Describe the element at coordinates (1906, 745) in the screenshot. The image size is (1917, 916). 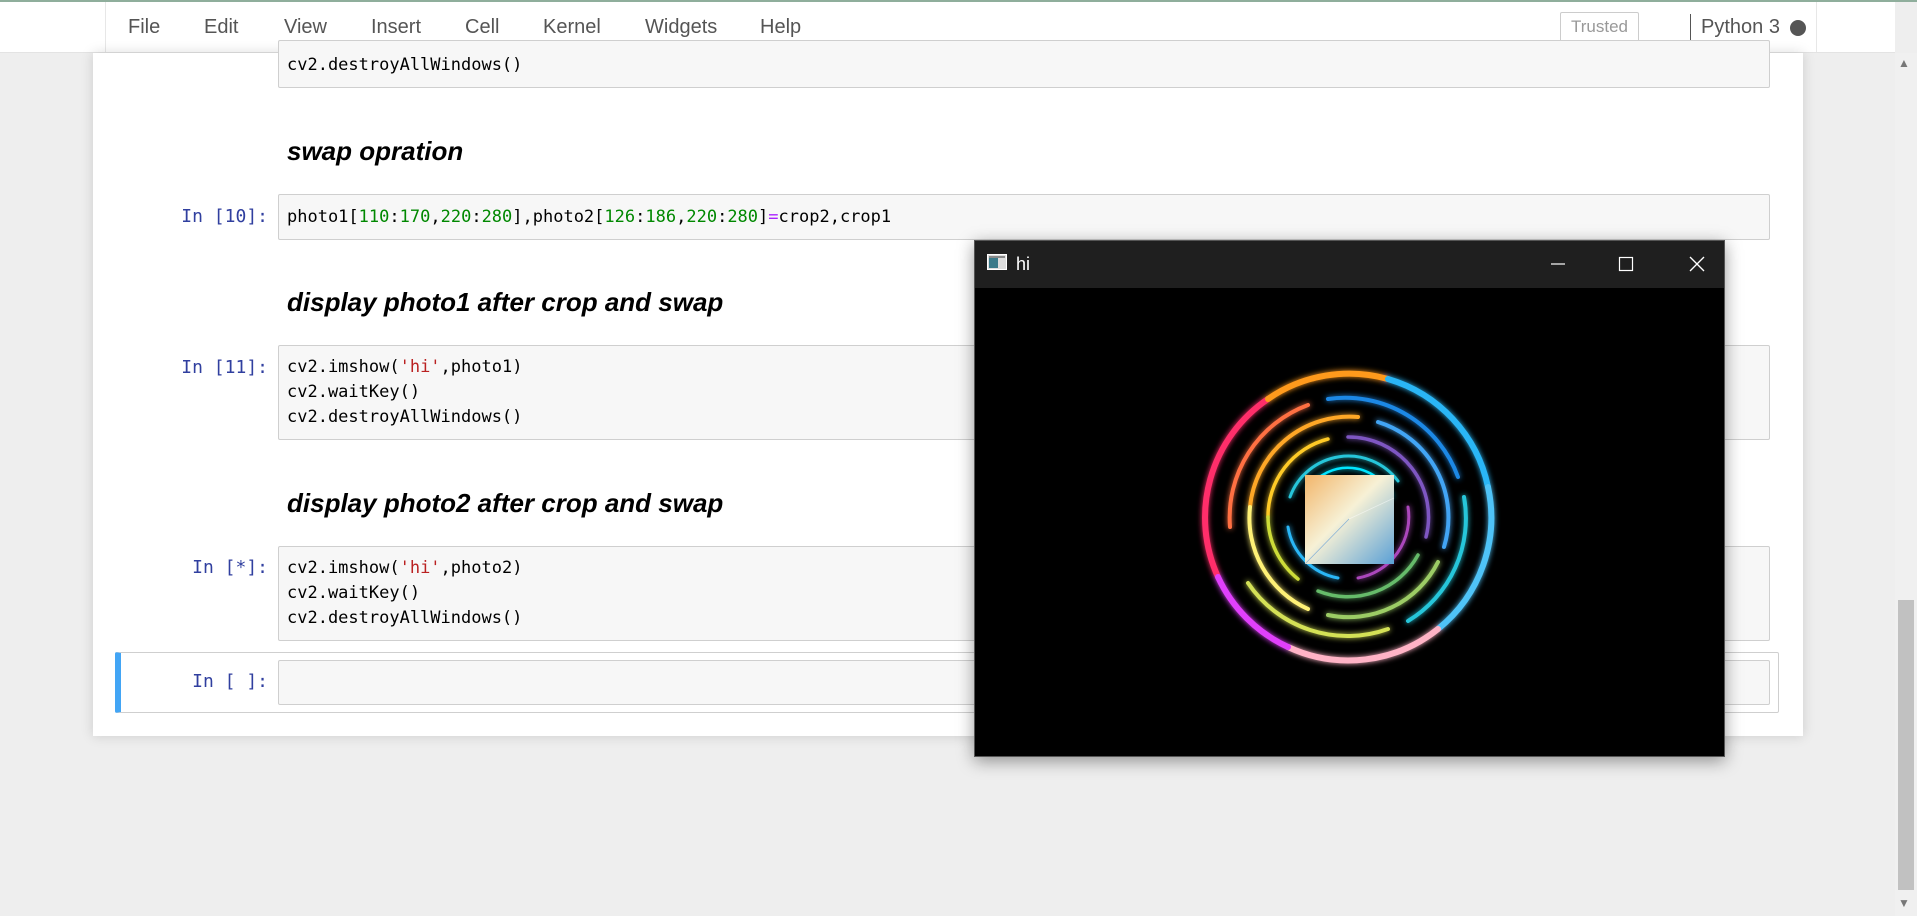
I see `scrollbar-thumb` at that location.